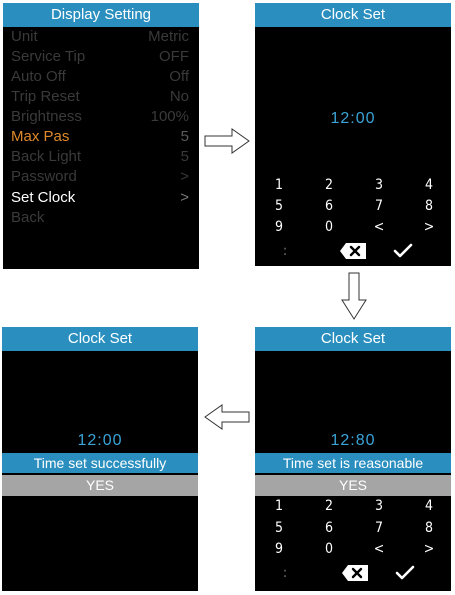 The image size is (455, 595). What do you see at coordinates (38, 76) in the screenshot?
I see `menu-item-label: Auto Off` at bounding box center [38, 76].